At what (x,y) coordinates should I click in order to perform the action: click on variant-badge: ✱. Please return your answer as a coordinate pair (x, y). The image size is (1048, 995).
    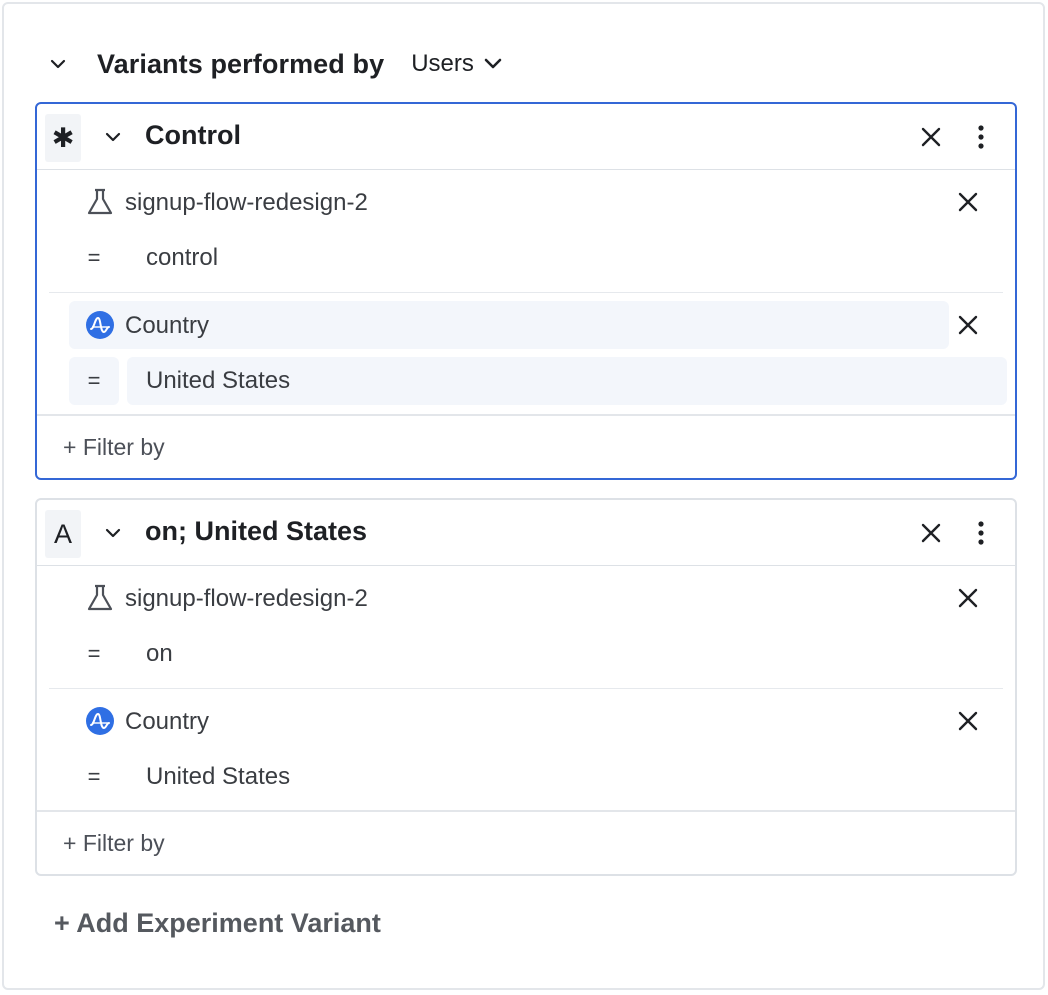
    Looking at the image, I should click on (63, 138).